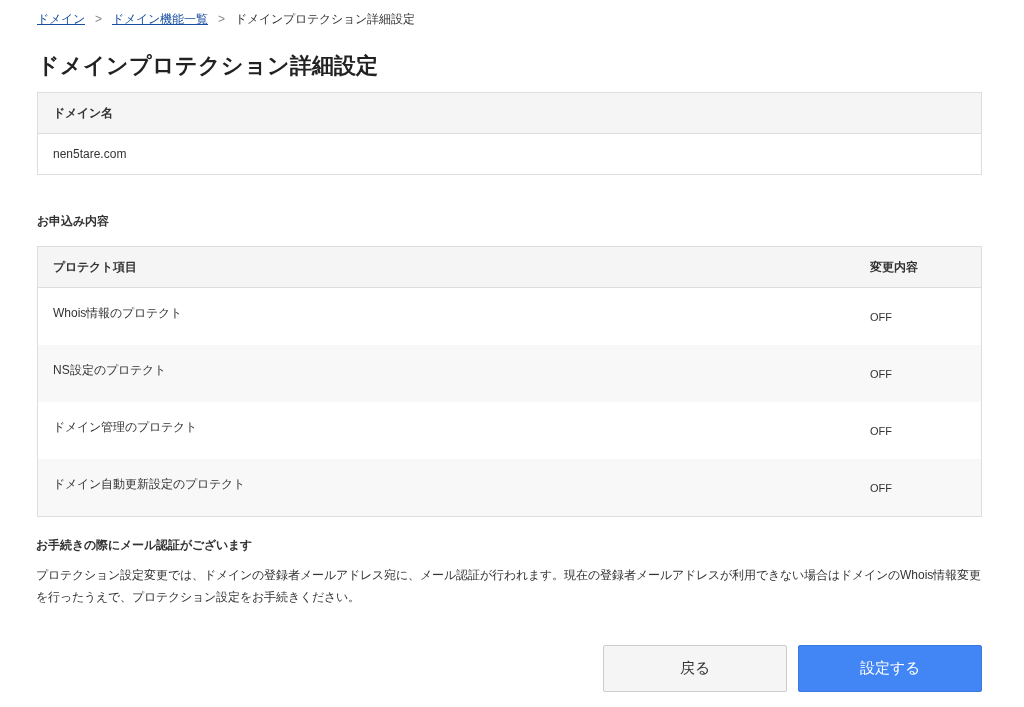 The image size is (1024, 707). What do you see at coordinates (160, 19) in the screenshot?
I see `breadcrumb-link: ドメイン機能一覧` at bounding box center [160, 19].